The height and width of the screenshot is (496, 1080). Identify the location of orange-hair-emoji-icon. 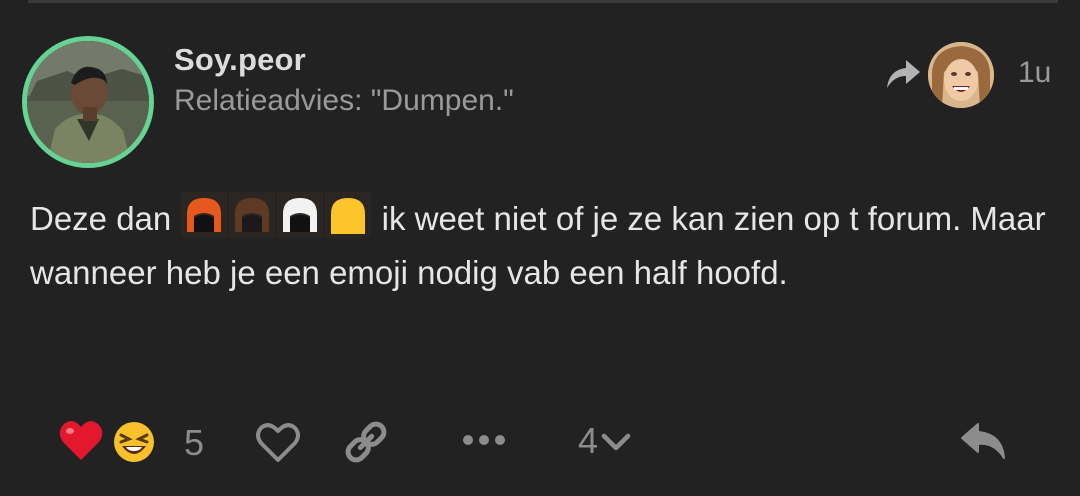
(204, 215).